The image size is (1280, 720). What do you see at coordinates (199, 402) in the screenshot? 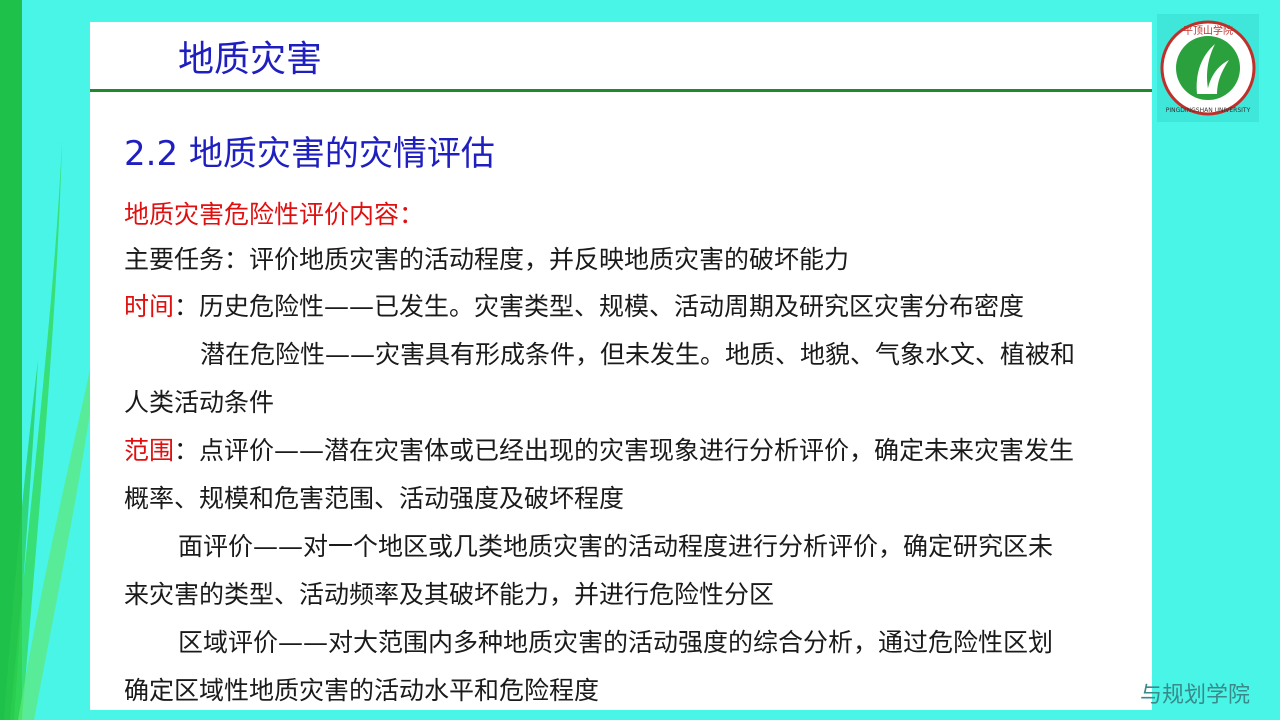
I see `content-line-continuation: 人类活动条件` at bounding box center [199, 402].